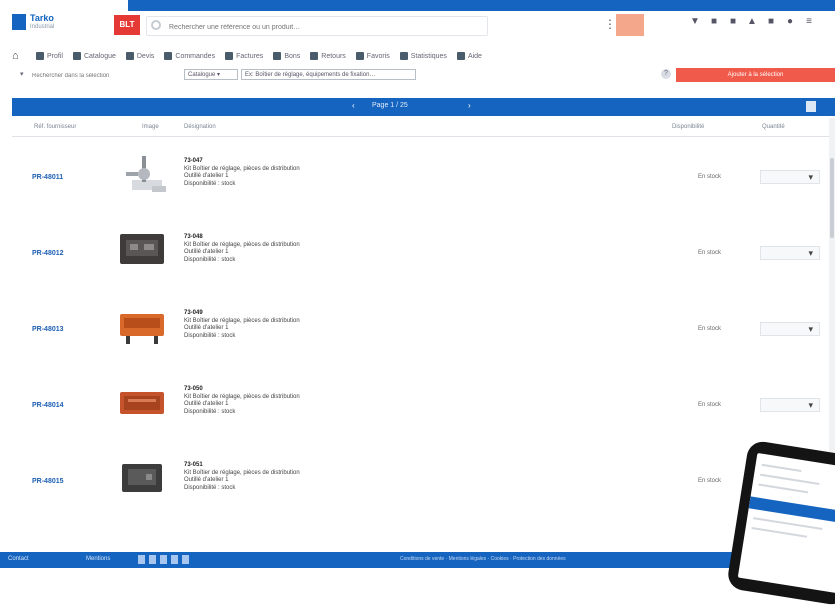 This screenshot has width=835, height=606. What do you see at coordinates (98, 559) in the screenshot?
I see `footer-mentions-link: Mentions` at bounding box center [98, 559].